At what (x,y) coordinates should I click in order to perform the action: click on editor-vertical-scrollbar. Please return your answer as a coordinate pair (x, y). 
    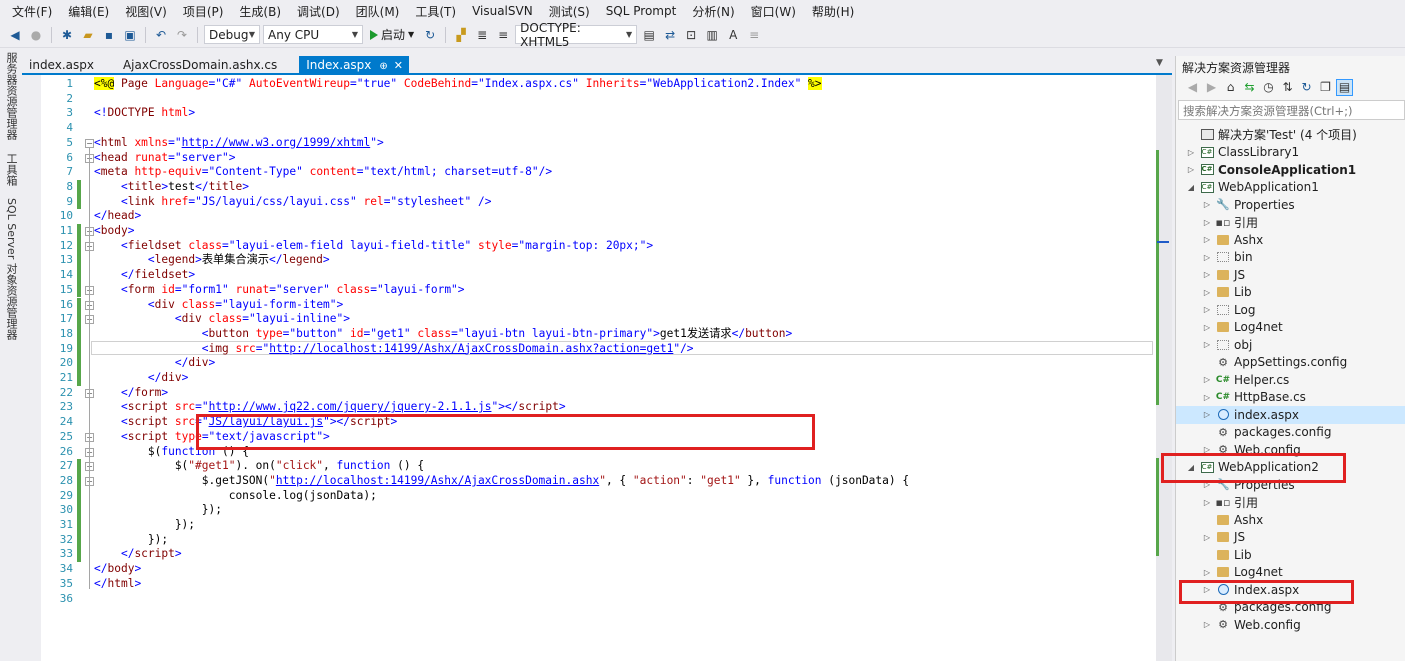
    Looking at the image, I should click on (1164, 368).